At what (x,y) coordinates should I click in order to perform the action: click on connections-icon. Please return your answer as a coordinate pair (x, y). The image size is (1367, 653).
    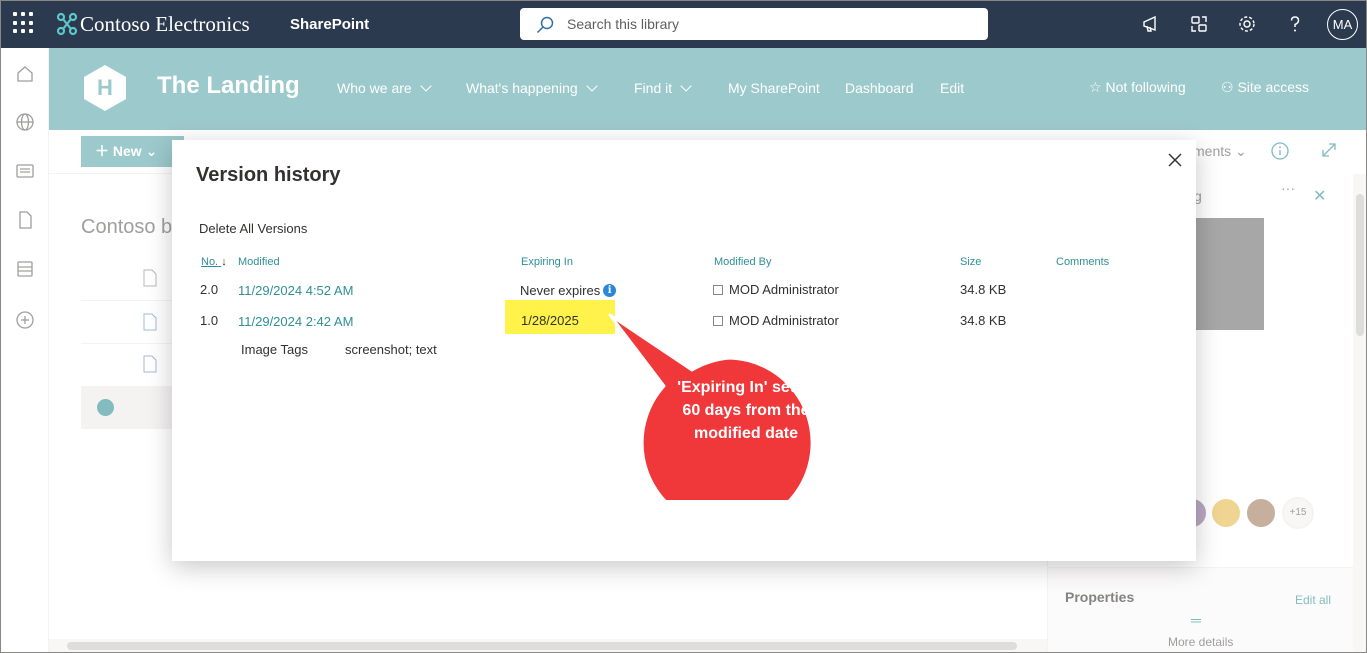
    Looking at the image, I should click on (1199, 24).